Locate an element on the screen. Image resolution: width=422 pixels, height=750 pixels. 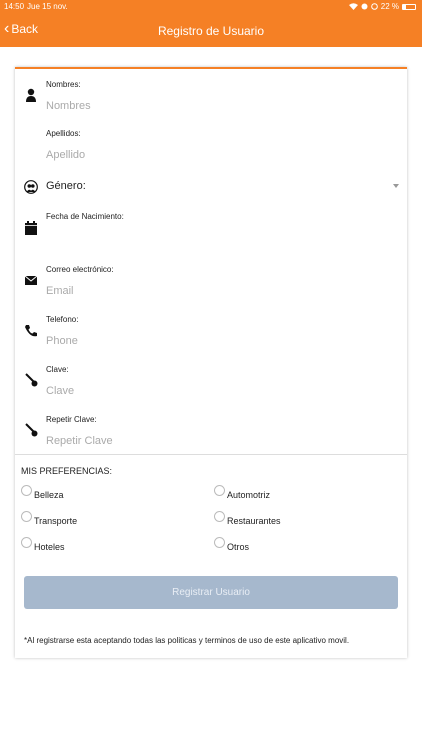
pref-label: Restaurantes is located at coordinates (254, 521).